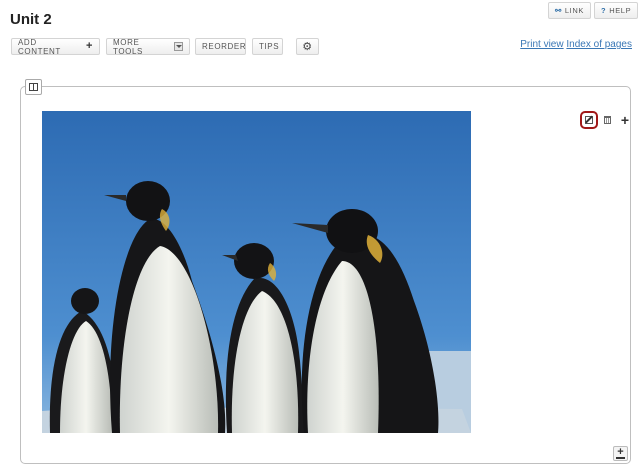 The image size is (640, 469). What do you see at coordinates (604, 10) in the screenshot?
I see `question-icon: ?` at bounding box center [604, 10].